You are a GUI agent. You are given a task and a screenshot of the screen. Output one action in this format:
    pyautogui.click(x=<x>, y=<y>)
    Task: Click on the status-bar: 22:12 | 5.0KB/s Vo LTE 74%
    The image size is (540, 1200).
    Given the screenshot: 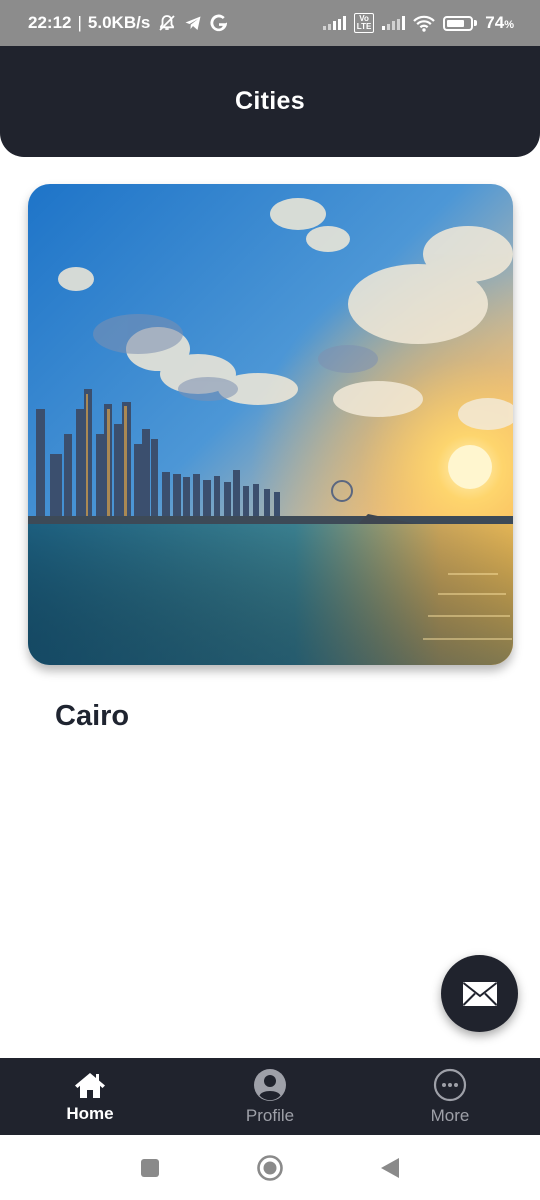 What is the action you would take?
    pyautogui.click(x=270, y=23)
    